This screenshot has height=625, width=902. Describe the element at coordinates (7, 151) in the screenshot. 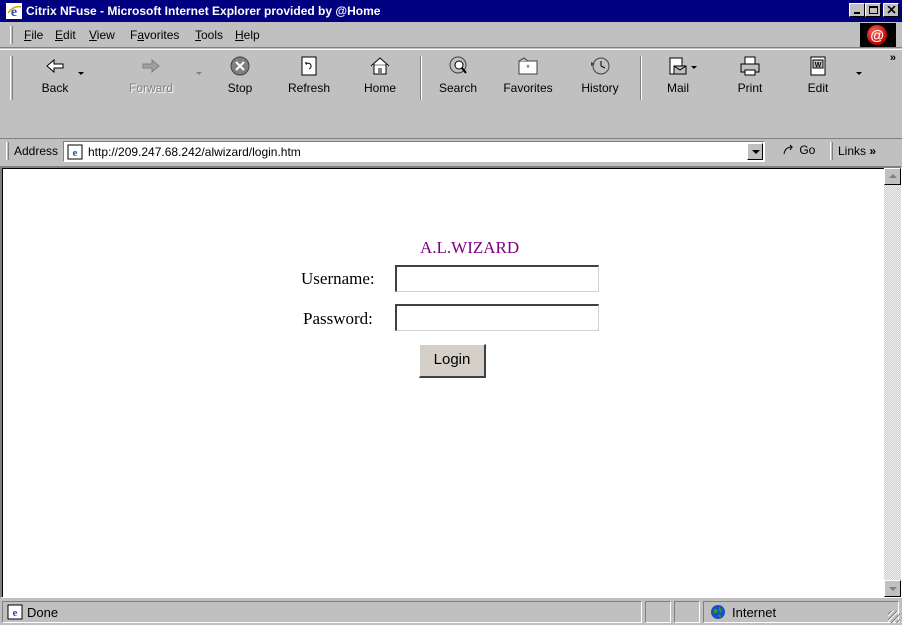

I see `address-grip` at that location.